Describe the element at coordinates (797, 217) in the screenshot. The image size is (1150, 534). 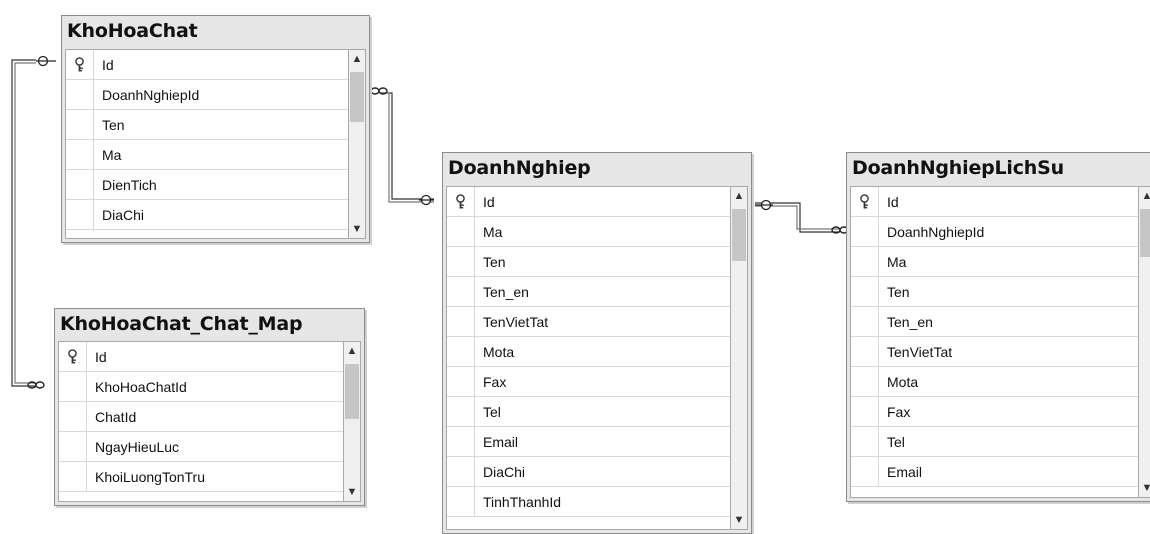
I see `relationship-lichsu-doanhnghiep` at that location.